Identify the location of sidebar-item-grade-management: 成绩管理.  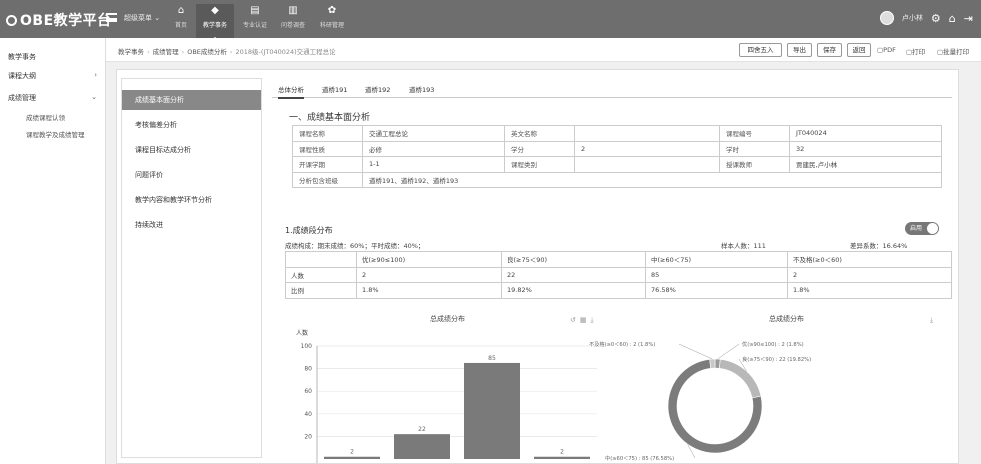
(22, 98).